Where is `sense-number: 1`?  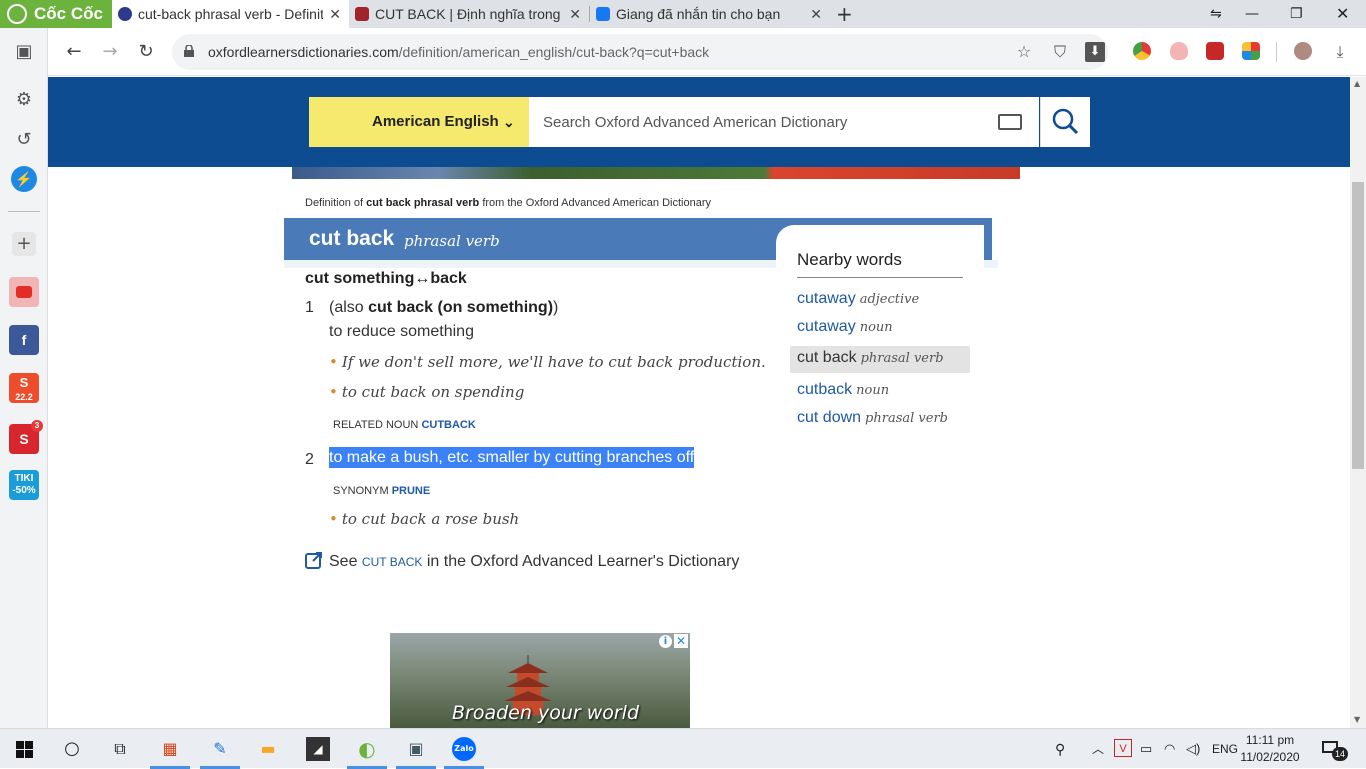
sense-number: 1 is located at coordinates (309, 307).